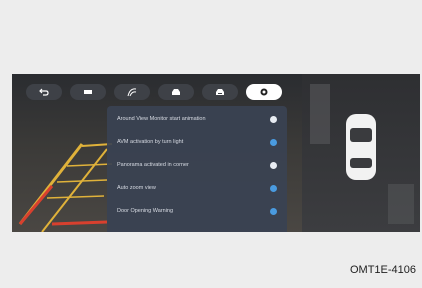  Describe the element at coordinates (136, 188) in the screenshot. I see `setting-label: Auto zoom view` at that location.